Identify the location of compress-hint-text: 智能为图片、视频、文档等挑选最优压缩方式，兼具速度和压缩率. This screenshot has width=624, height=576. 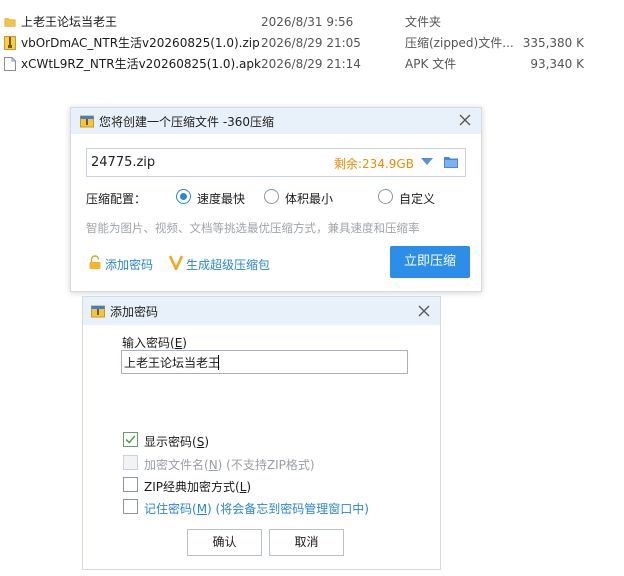
(253, 228).